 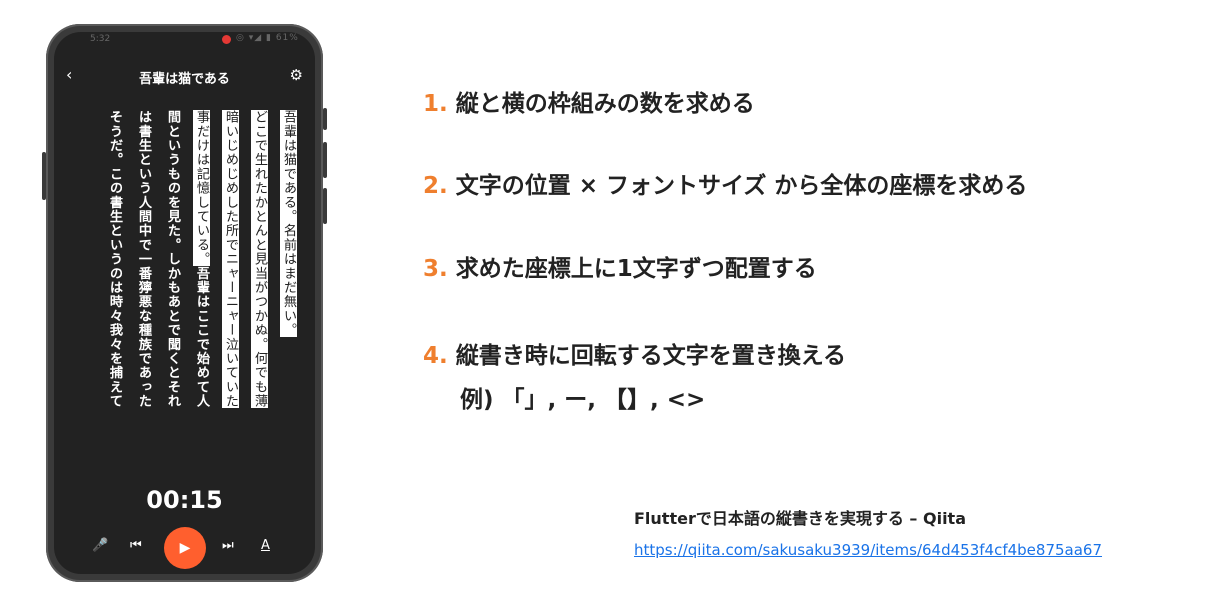 What do you see at coordinates (435, 356) in the screenshot?
I see `step-number: 4.` at bounding box center [435, 356].